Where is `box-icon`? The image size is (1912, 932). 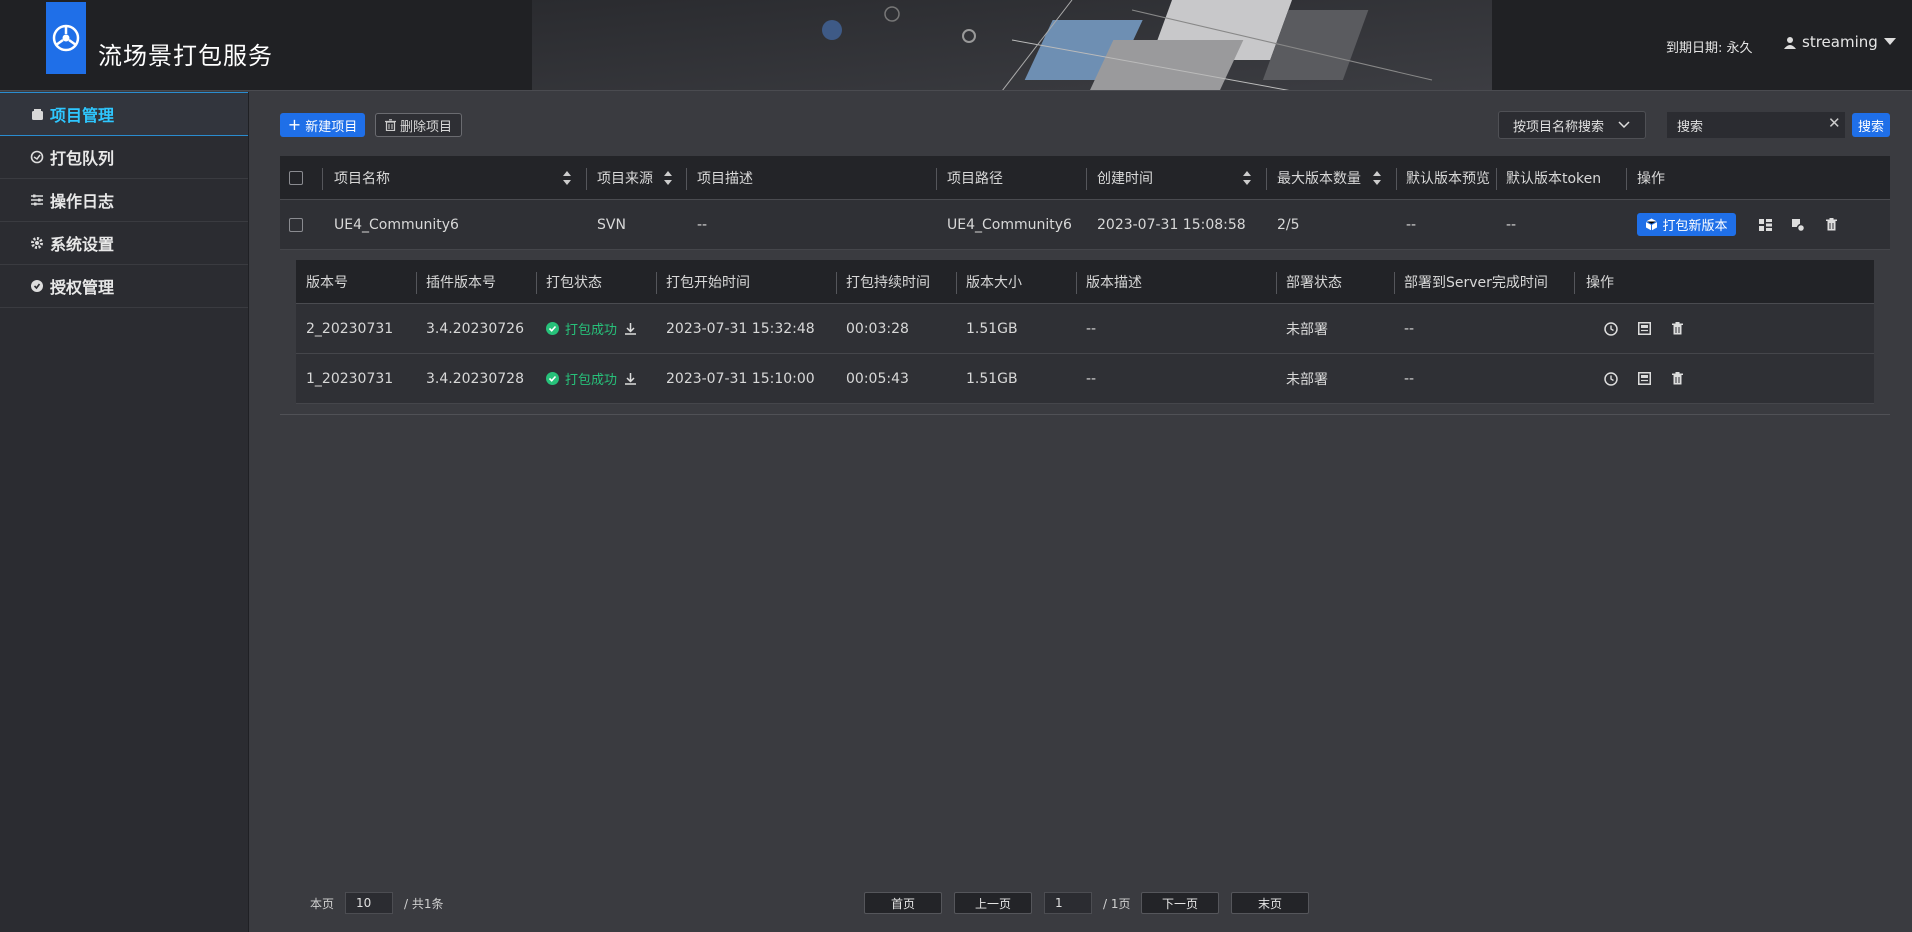
box-icon is located at coordinates (37, 114).